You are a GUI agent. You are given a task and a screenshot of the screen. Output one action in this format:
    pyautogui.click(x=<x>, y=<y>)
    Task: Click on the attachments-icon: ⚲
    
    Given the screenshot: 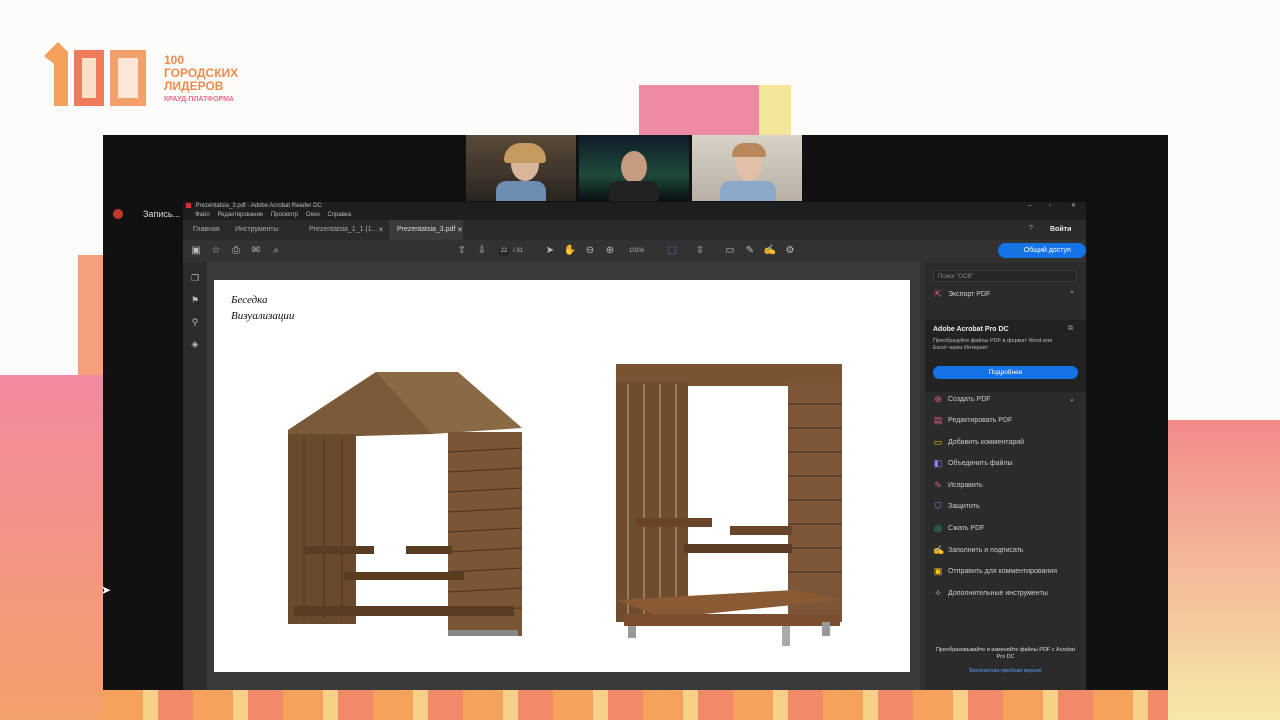 What is the action you would take?
    pyautogui.click(x=195, y=322)
    